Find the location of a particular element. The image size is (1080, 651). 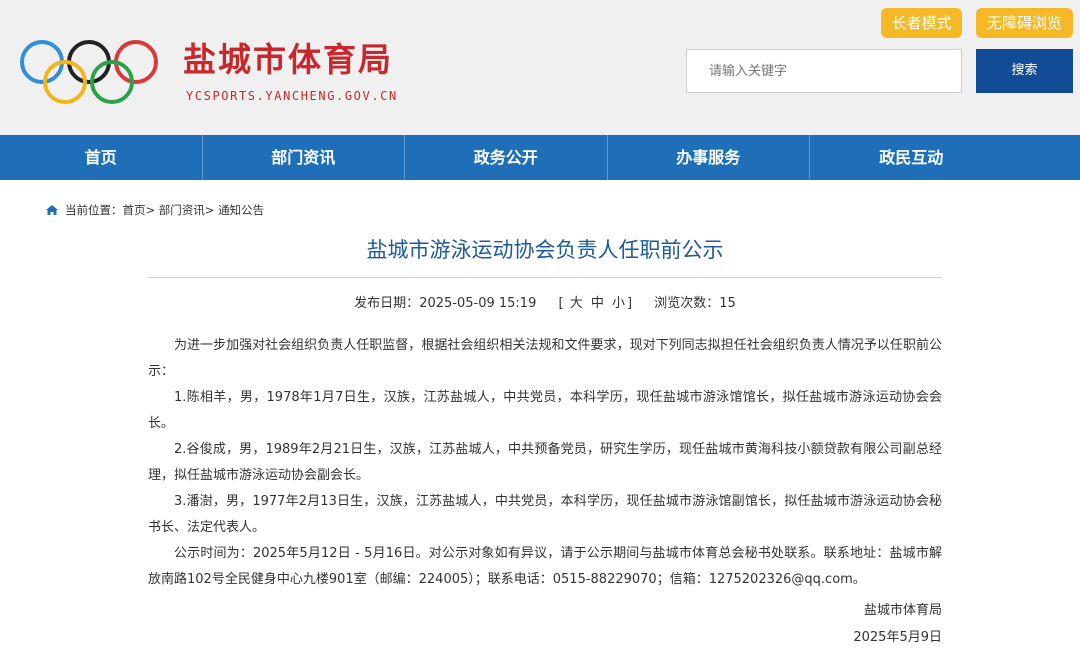

views-label: 浏览次数： is located at coordinates (687, 303).